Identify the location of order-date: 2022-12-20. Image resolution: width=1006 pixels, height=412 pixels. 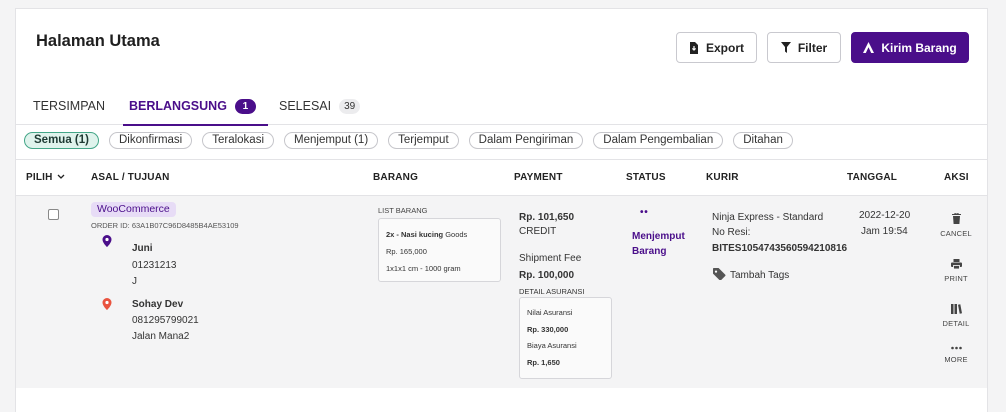
(885, 215).